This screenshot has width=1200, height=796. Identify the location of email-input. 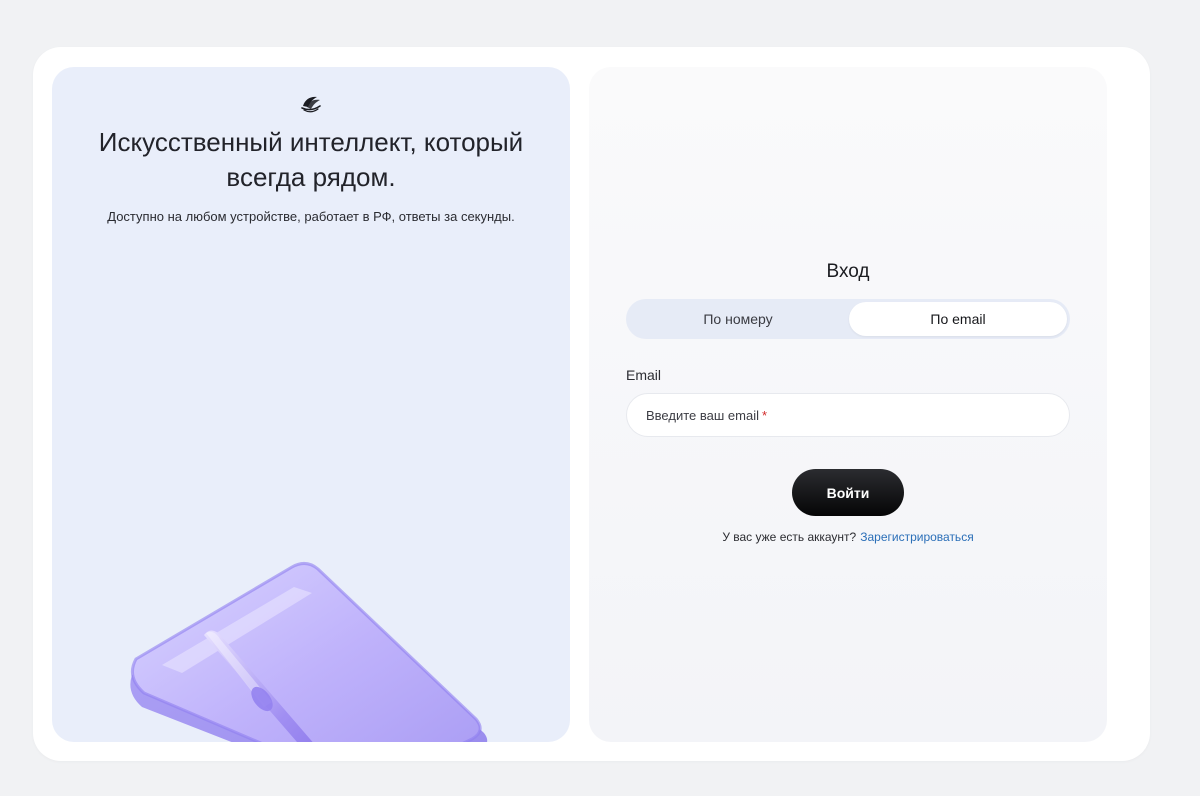
(848, 415).